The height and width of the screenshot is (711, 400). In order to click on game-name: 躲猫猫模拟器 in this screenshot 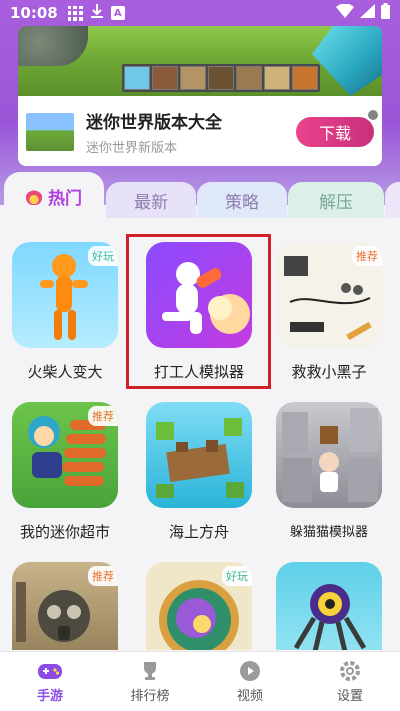, I will do `click(328, 532)`.